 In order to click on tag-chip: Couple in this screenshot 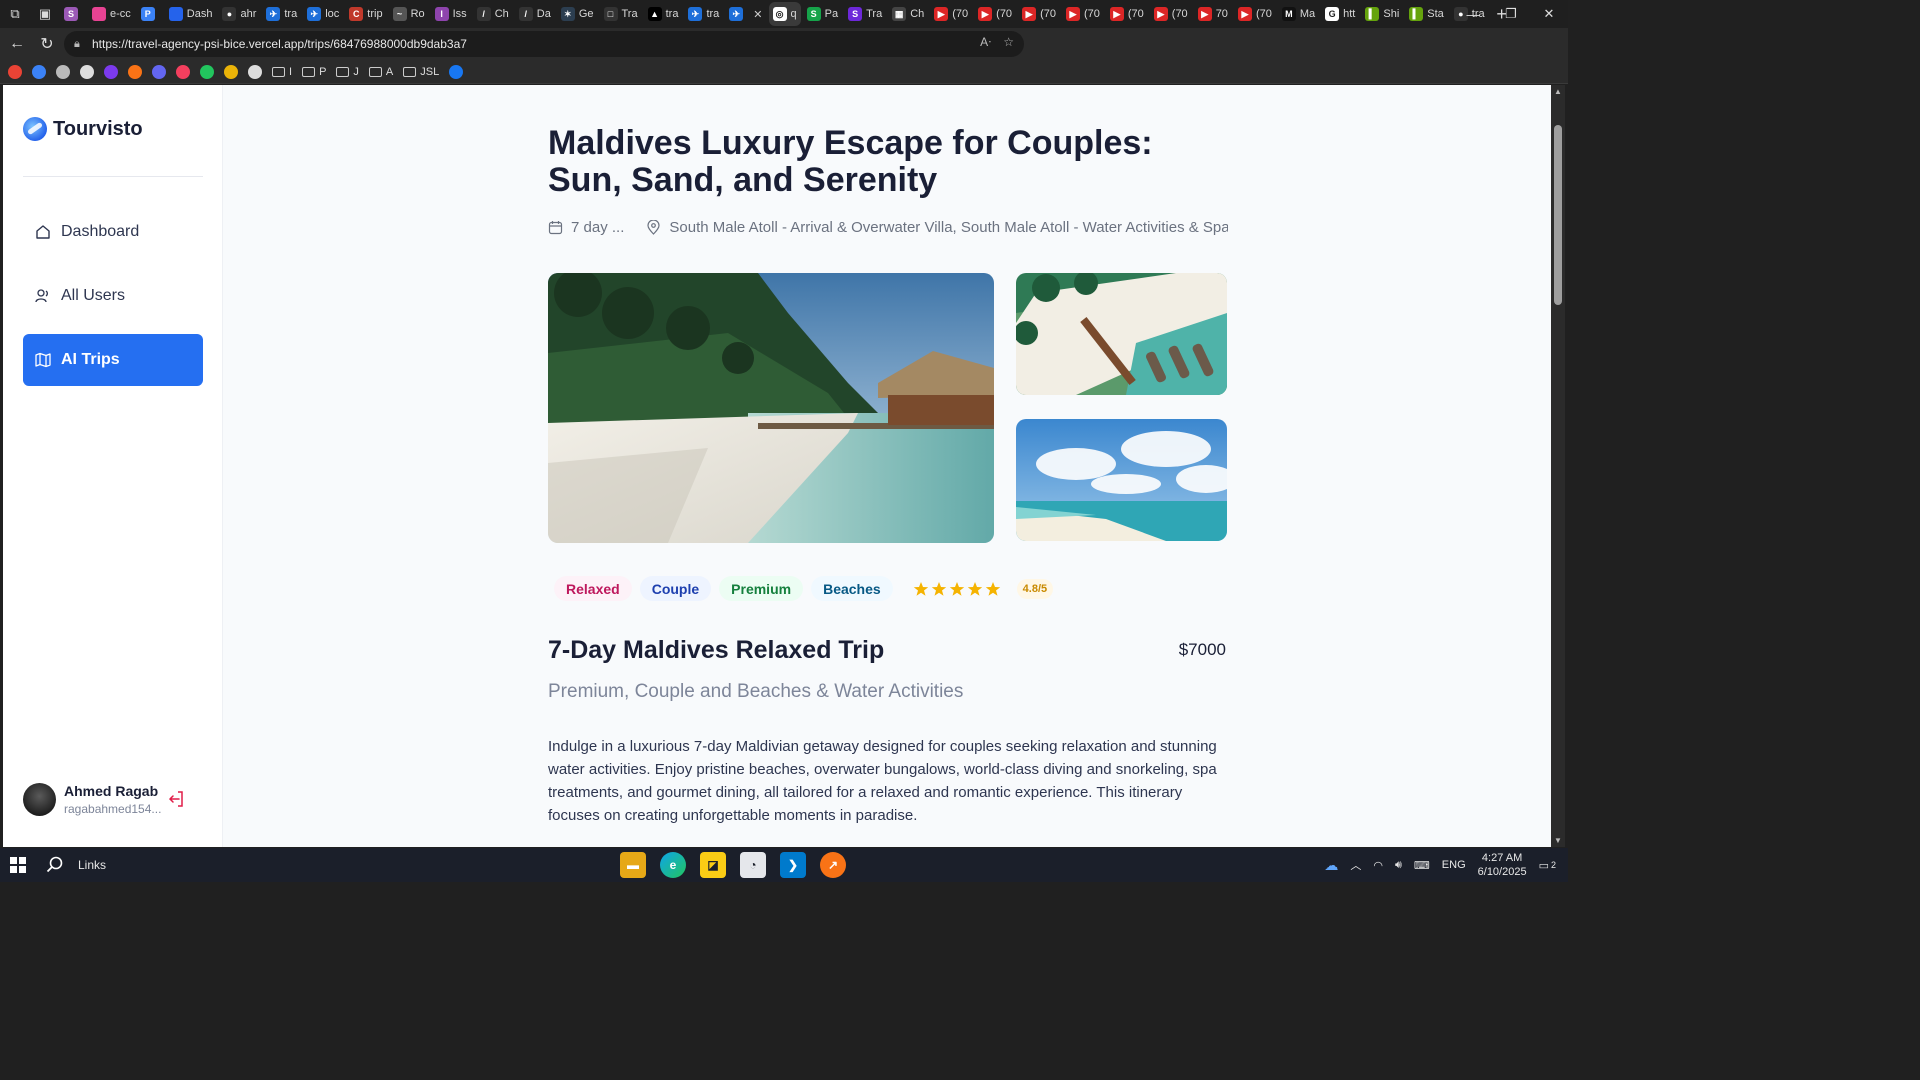, I will do `click(675, 588)`.